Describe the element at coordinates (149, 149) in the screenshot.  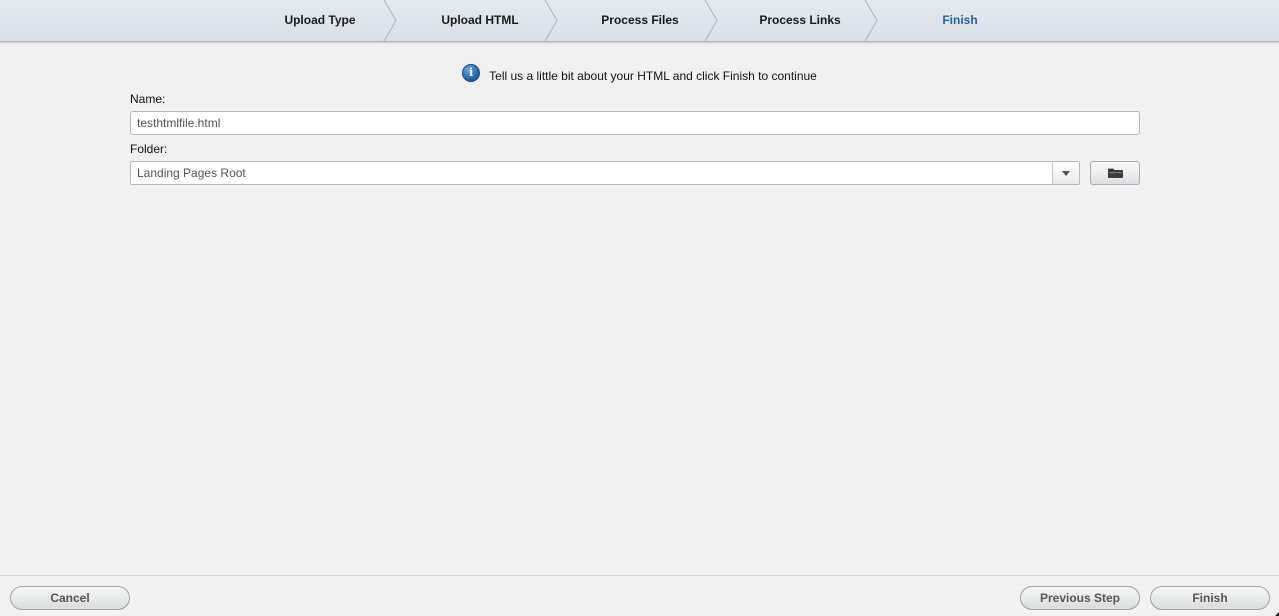
I see `folder-label: Folder:` at that location.